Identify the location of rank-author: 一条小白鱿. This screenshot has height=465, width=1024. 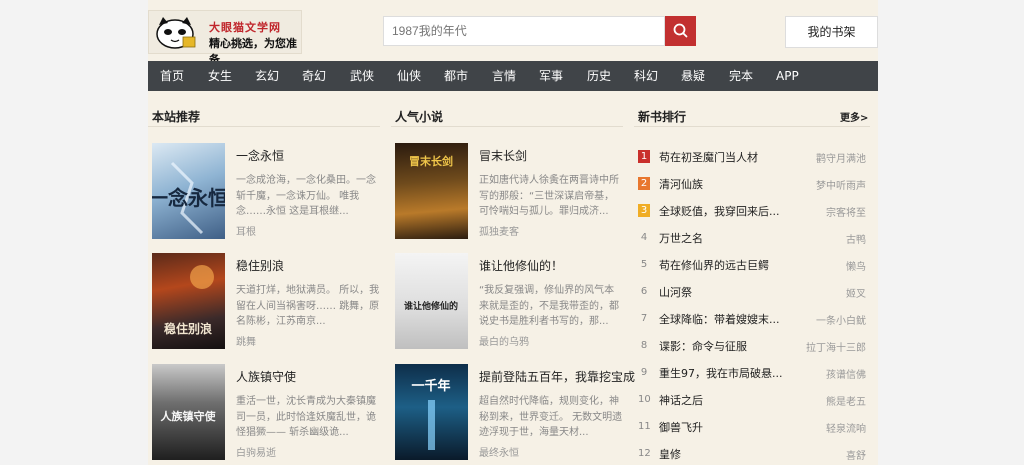
(841, 319).